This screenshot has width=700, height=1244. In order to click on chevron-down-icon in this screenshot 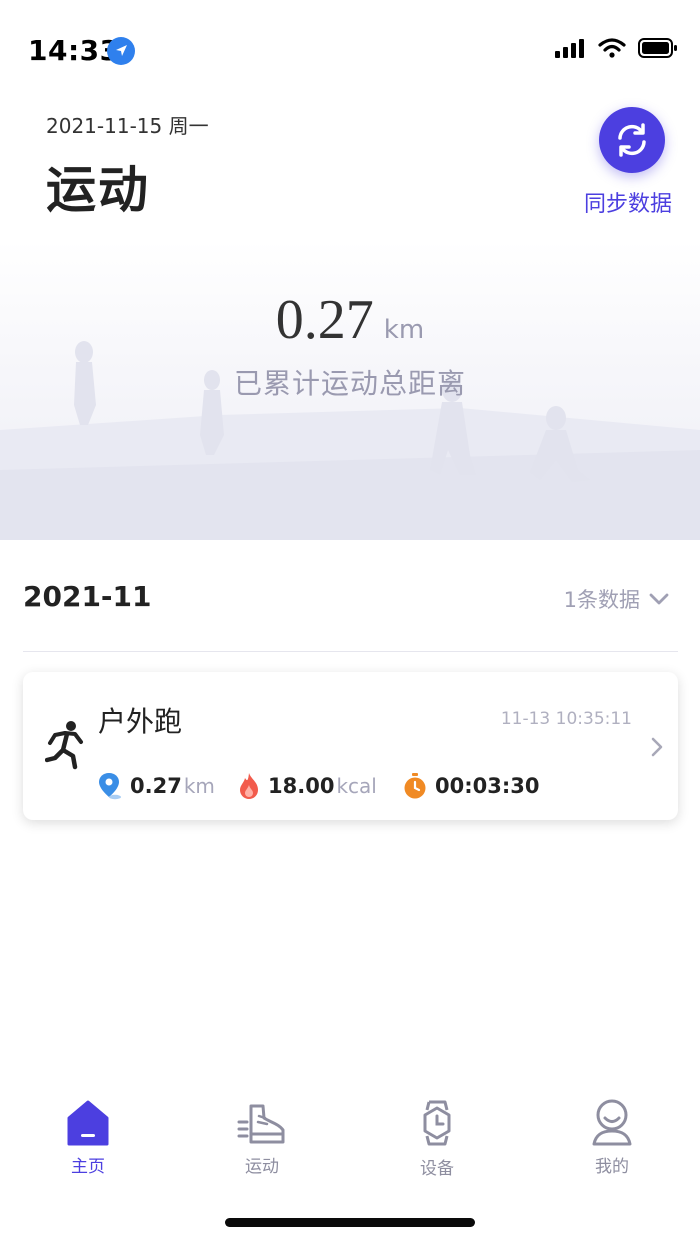, I will do `click(659, 599)`.